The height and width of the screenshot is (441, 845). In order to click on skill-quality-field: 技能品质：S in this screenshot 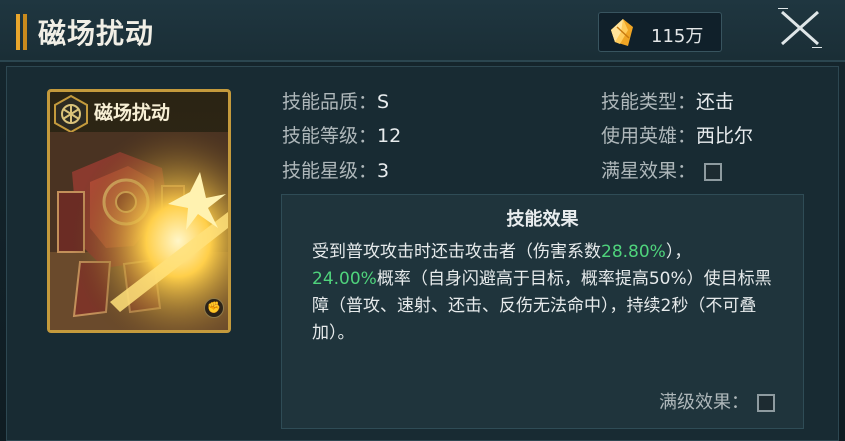, I will do `click(335, 100)`.